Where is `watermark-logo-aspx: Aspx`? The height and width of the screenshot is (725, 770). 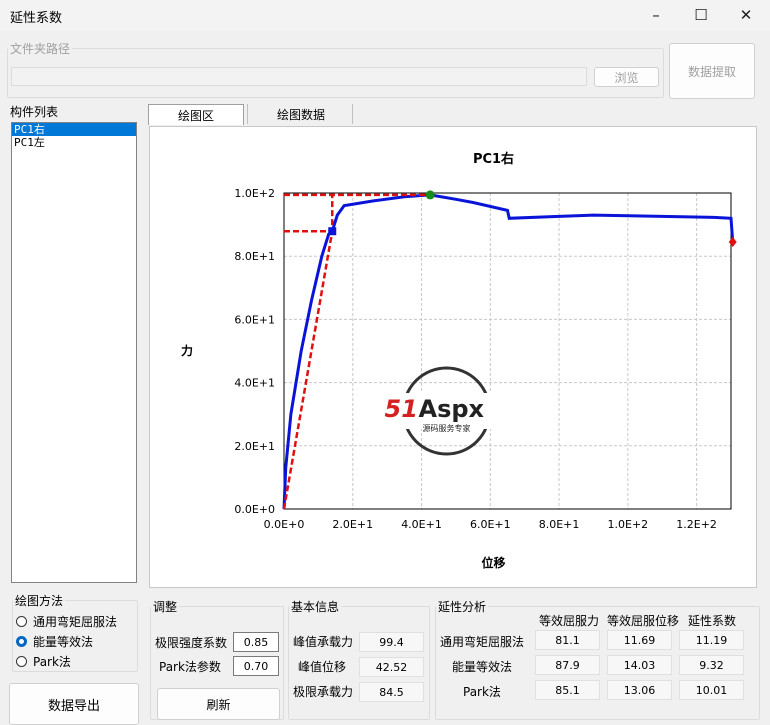 watermark-logo-aspx: Aspx is located at coordinates (452, 409).